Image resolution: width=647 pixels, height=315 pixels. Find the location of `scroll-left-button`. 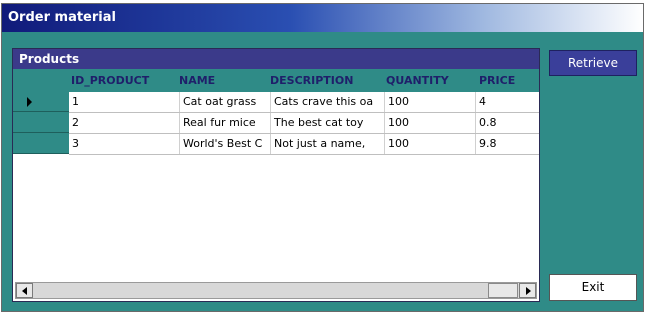

scroll-left-button is located at coordinates (24, 290).